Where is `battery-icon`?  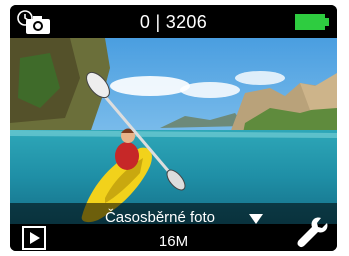 battery-icon is located at coordinates (312, 22).